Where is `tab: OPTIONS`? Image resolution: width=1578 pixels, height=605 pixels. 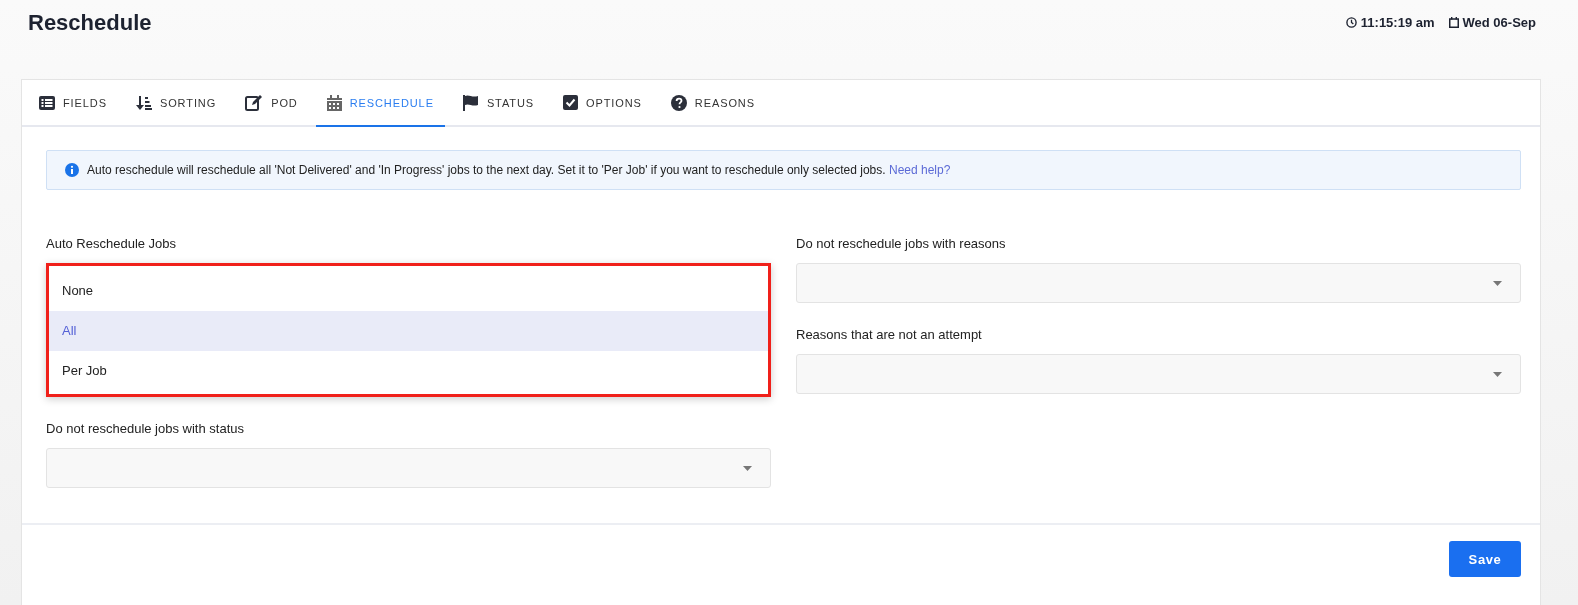
tab: OPTIONS is located at coordinates (602, 103).